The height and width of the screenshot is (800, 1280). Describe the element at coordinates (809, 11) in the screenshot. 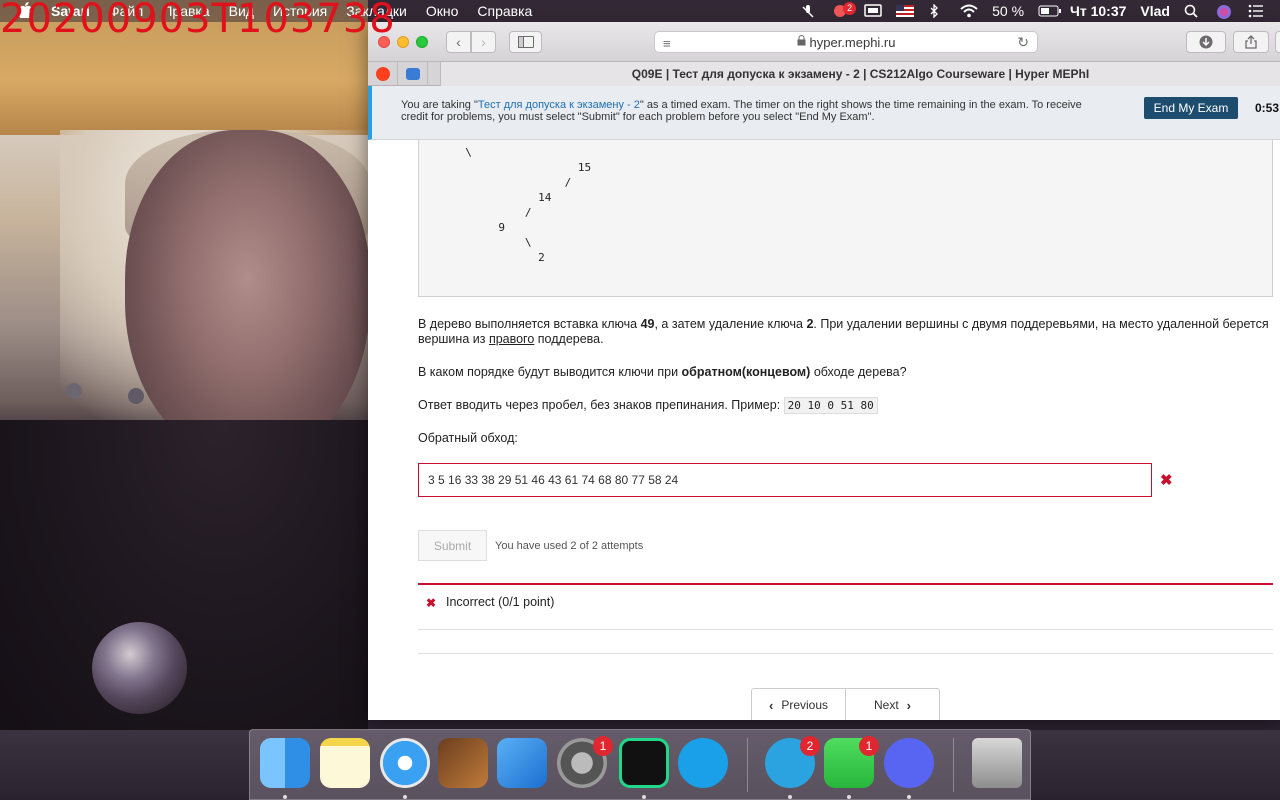

I see `mic-muted-icon` at that location.